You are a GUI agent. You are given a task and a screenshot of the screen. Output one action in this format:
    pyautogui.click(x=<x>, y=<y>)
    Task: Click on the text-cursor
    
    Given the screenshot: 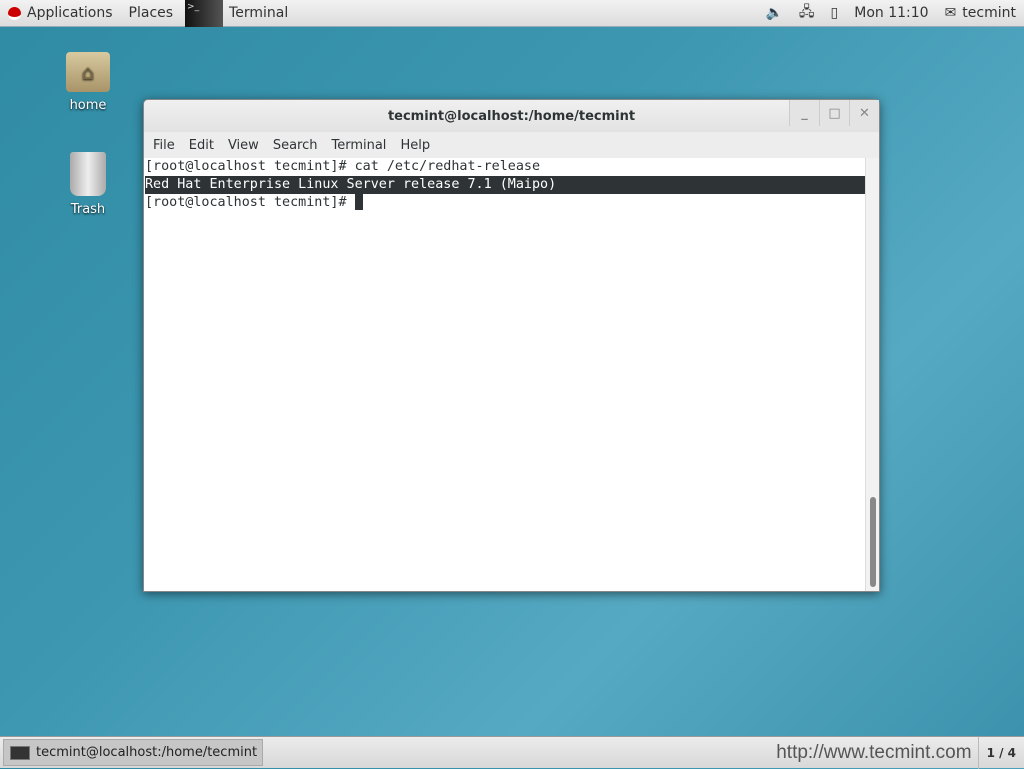 What is the action you would take?
    pyautogui.click(x=358, y=202)
    